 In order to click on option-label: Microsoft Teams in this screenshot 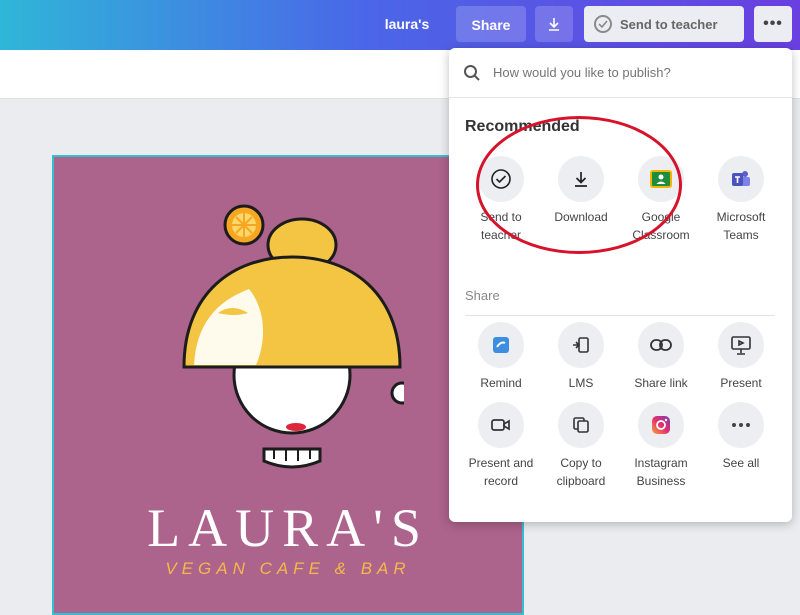, I will do `click(741, 226)`.